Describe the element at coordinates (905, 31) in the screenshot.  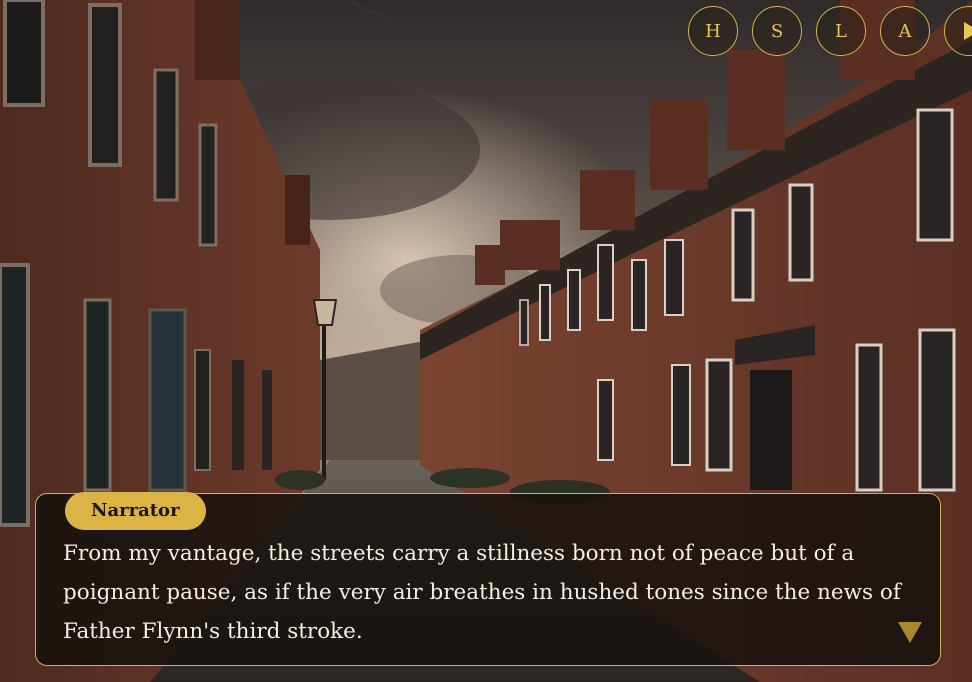
I see `auto-button: A` at that location.